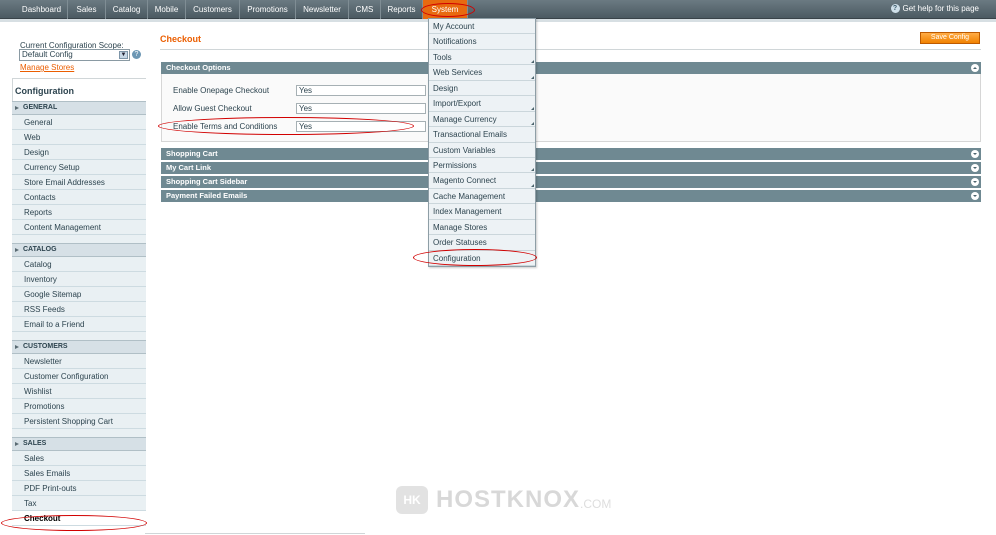 The height and width of the screenshot is (535, 996). I want to click on nav-customers: Customers, so click(213, 9).